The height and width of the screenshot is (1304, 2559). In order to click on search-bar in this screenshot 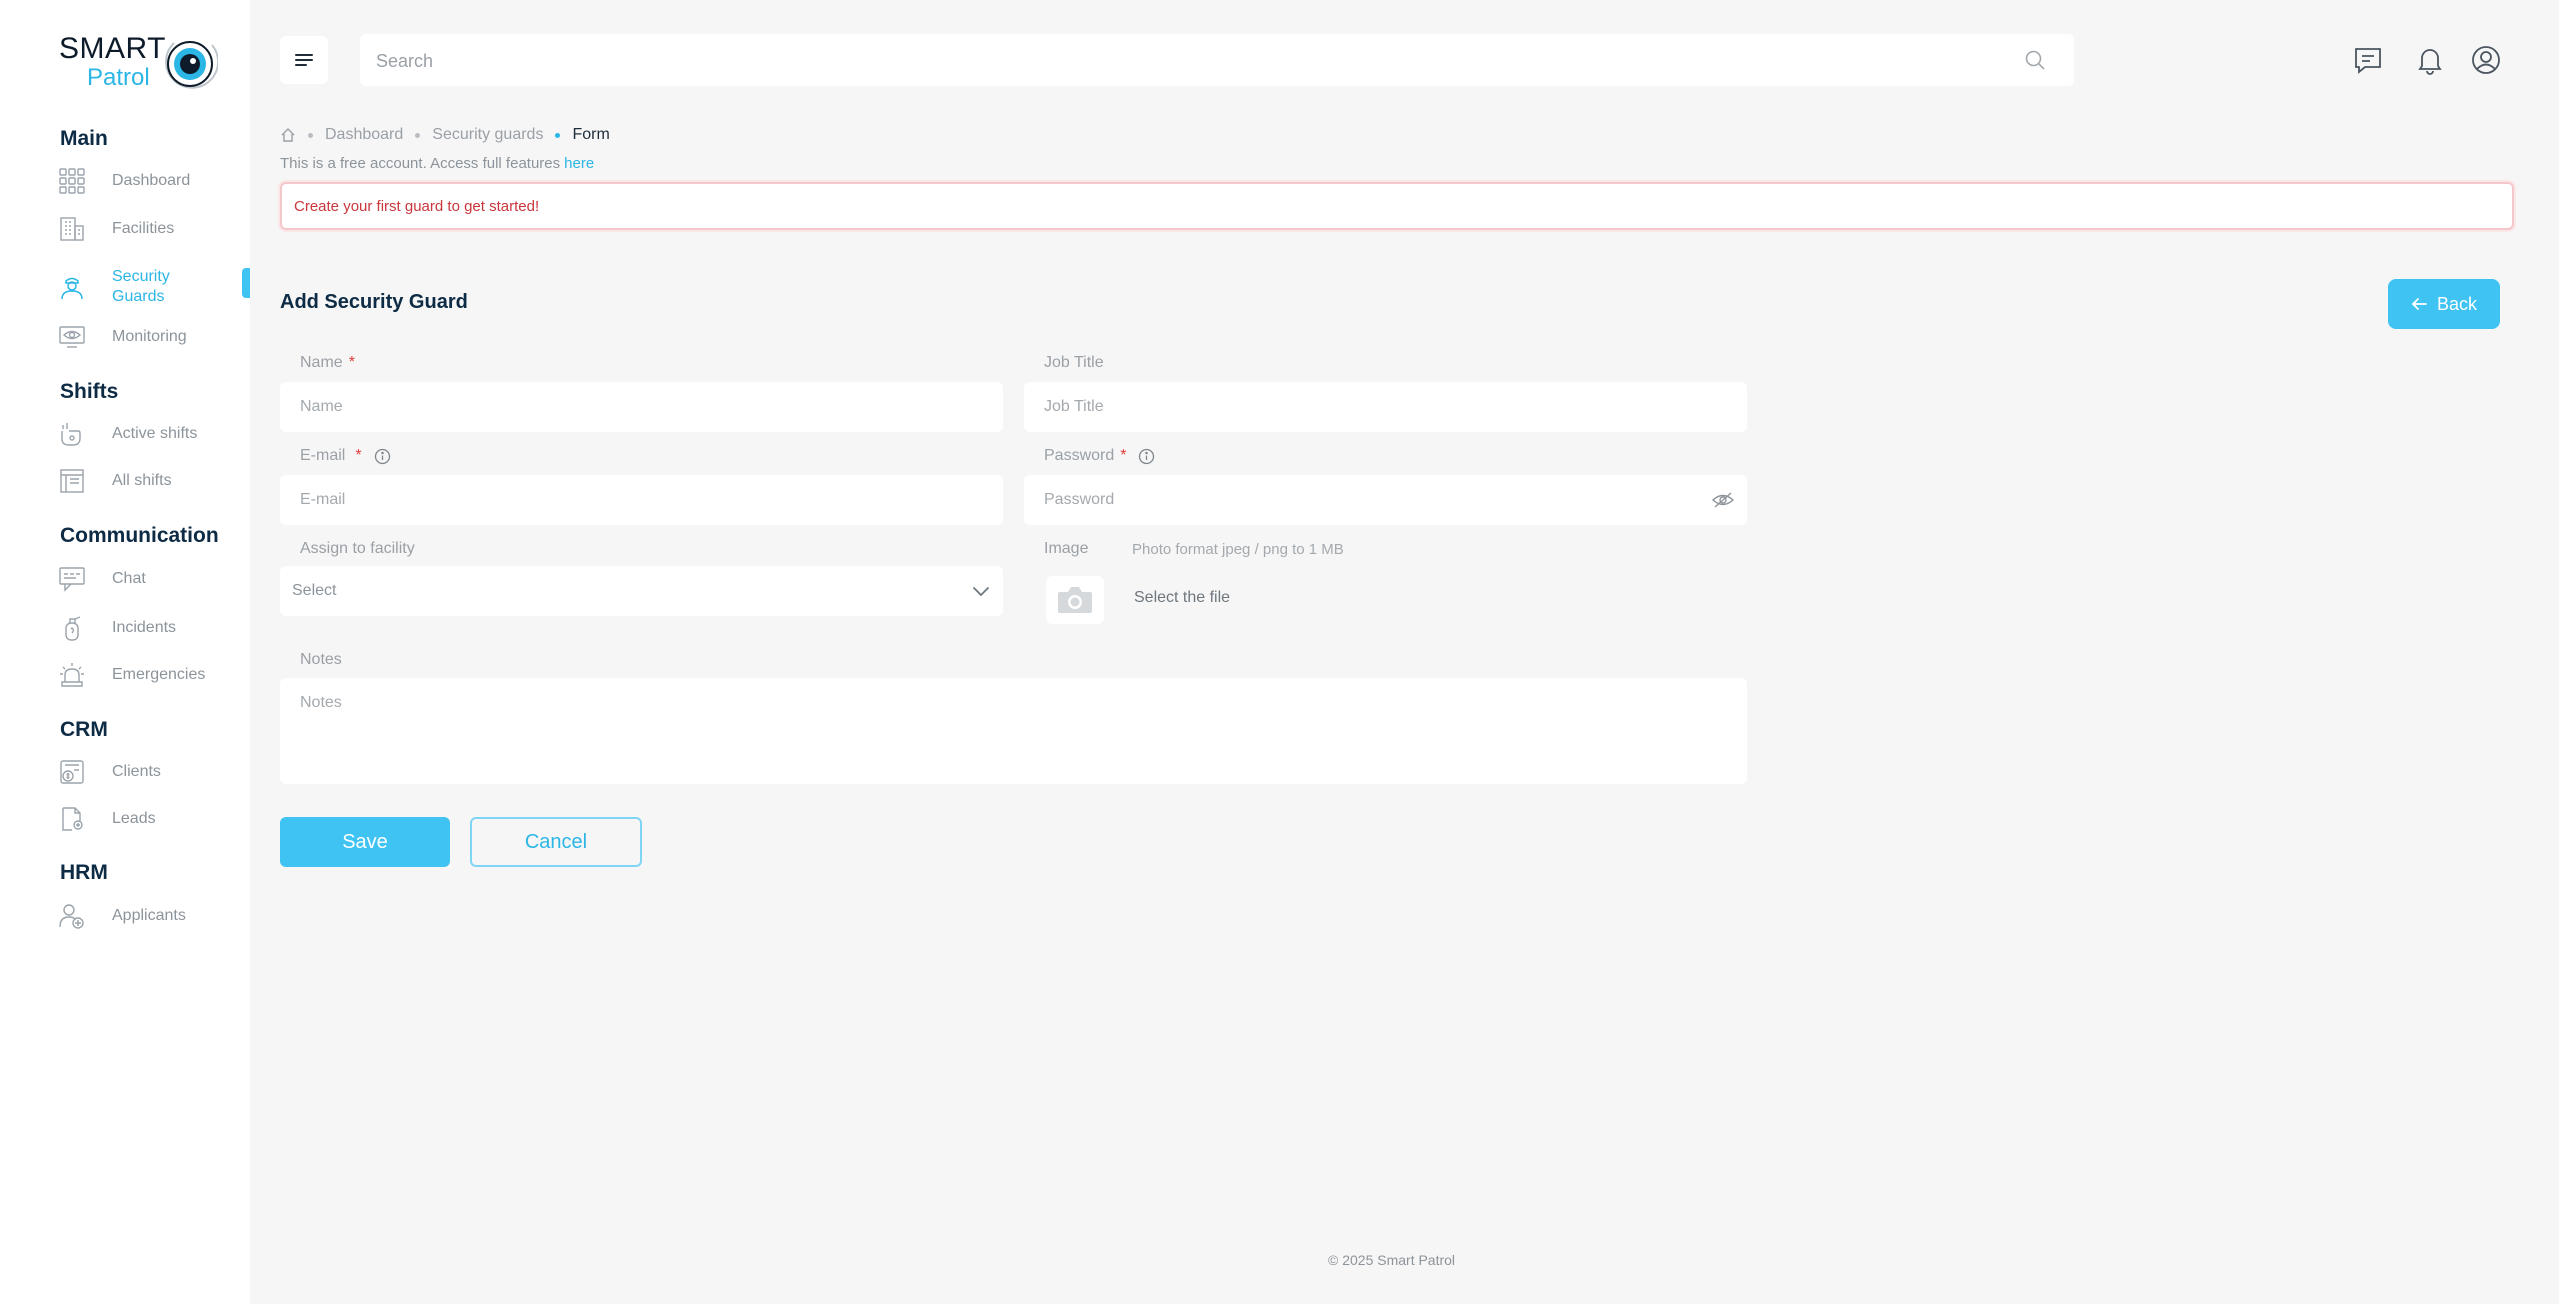, I will do `click(1217, 61)`.